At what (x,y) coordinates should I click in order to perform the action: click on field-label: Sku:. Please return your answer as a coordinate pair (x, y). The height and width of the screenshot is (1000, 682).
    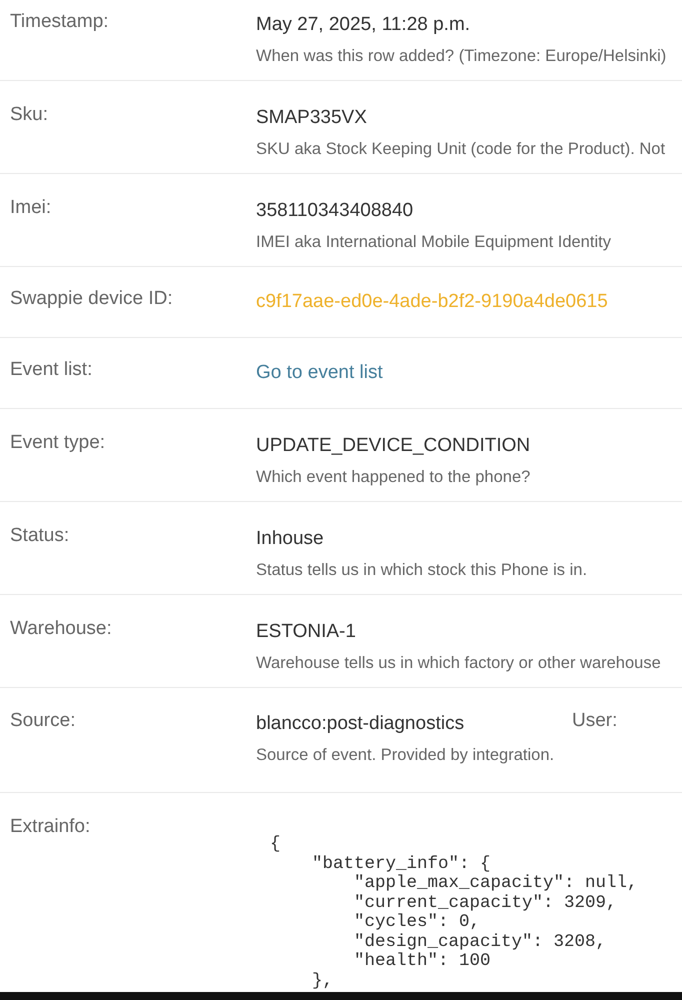
    Looking at the image, I should click on (29, 115).